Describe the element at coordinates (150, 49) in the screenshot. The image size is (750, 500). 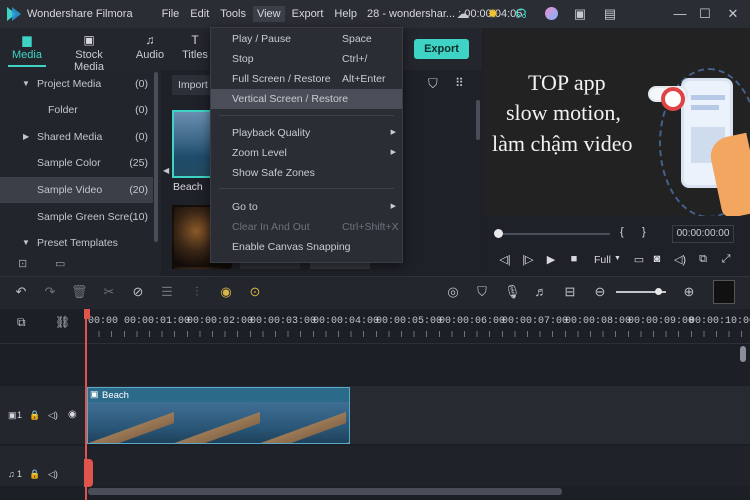
I see `tab-audio: ♫ Audio` at that location.